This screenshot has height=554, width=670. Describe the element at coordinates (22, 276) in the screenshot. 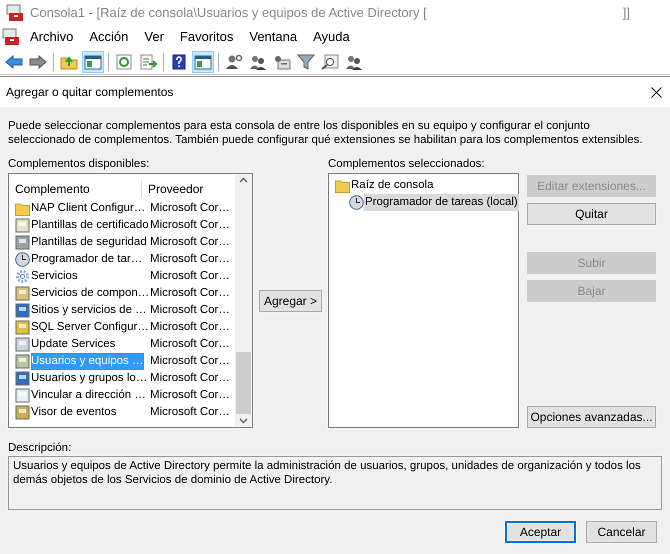

I see `gear-icon` at that location.